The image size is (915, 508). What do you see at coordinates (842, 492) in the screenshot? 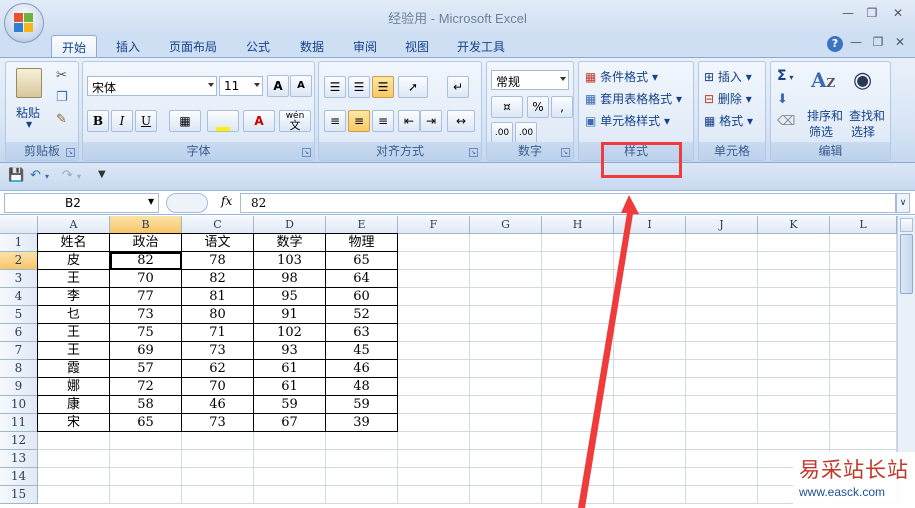
I see `watermark-url: www.easck.com` at bounding box center [842, 492].